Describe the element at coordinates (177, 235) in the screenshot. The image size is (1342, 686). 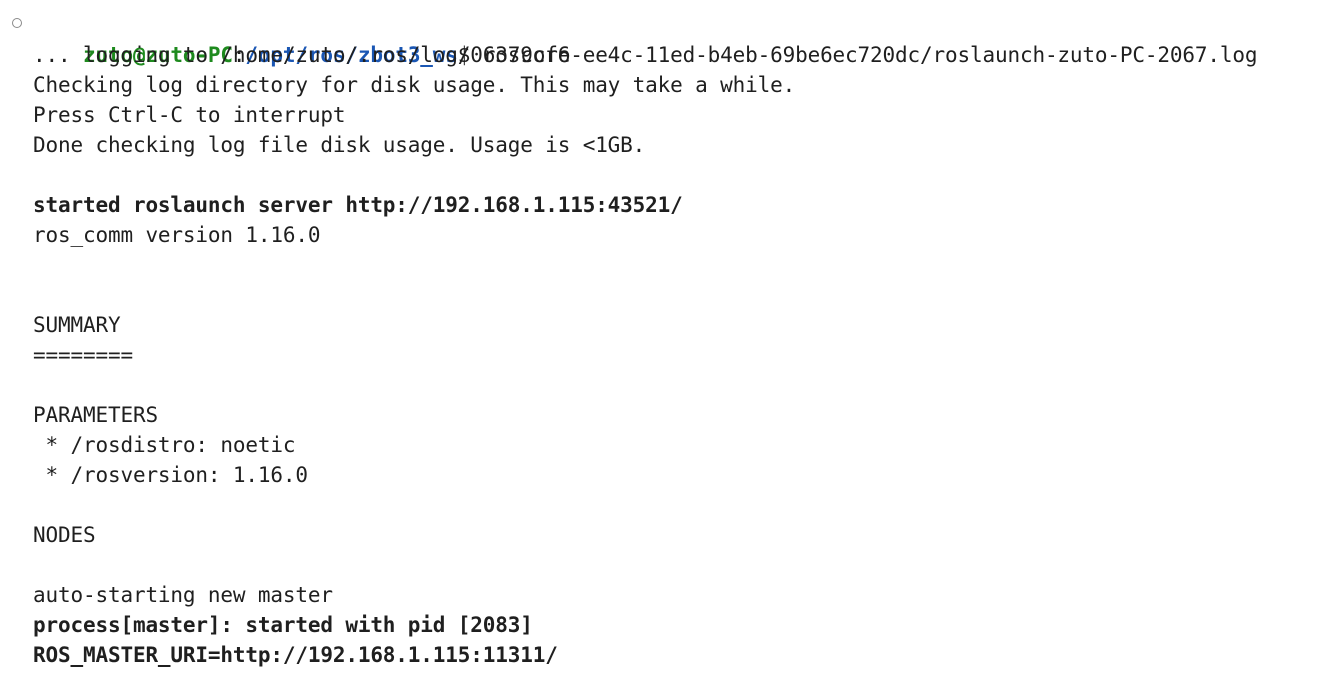
I see `output-line-version: ros_comm version 1.16.0` at that location.